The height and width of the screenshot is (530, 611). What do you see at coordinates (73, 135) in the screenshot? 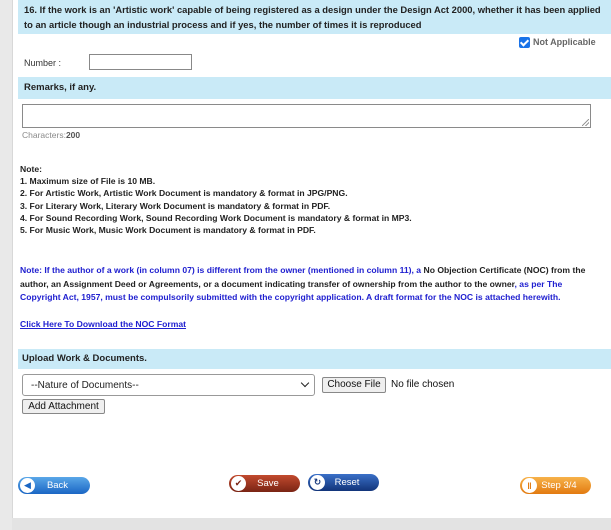
I see `characters-count: 200` at bounding box center [73, 135].